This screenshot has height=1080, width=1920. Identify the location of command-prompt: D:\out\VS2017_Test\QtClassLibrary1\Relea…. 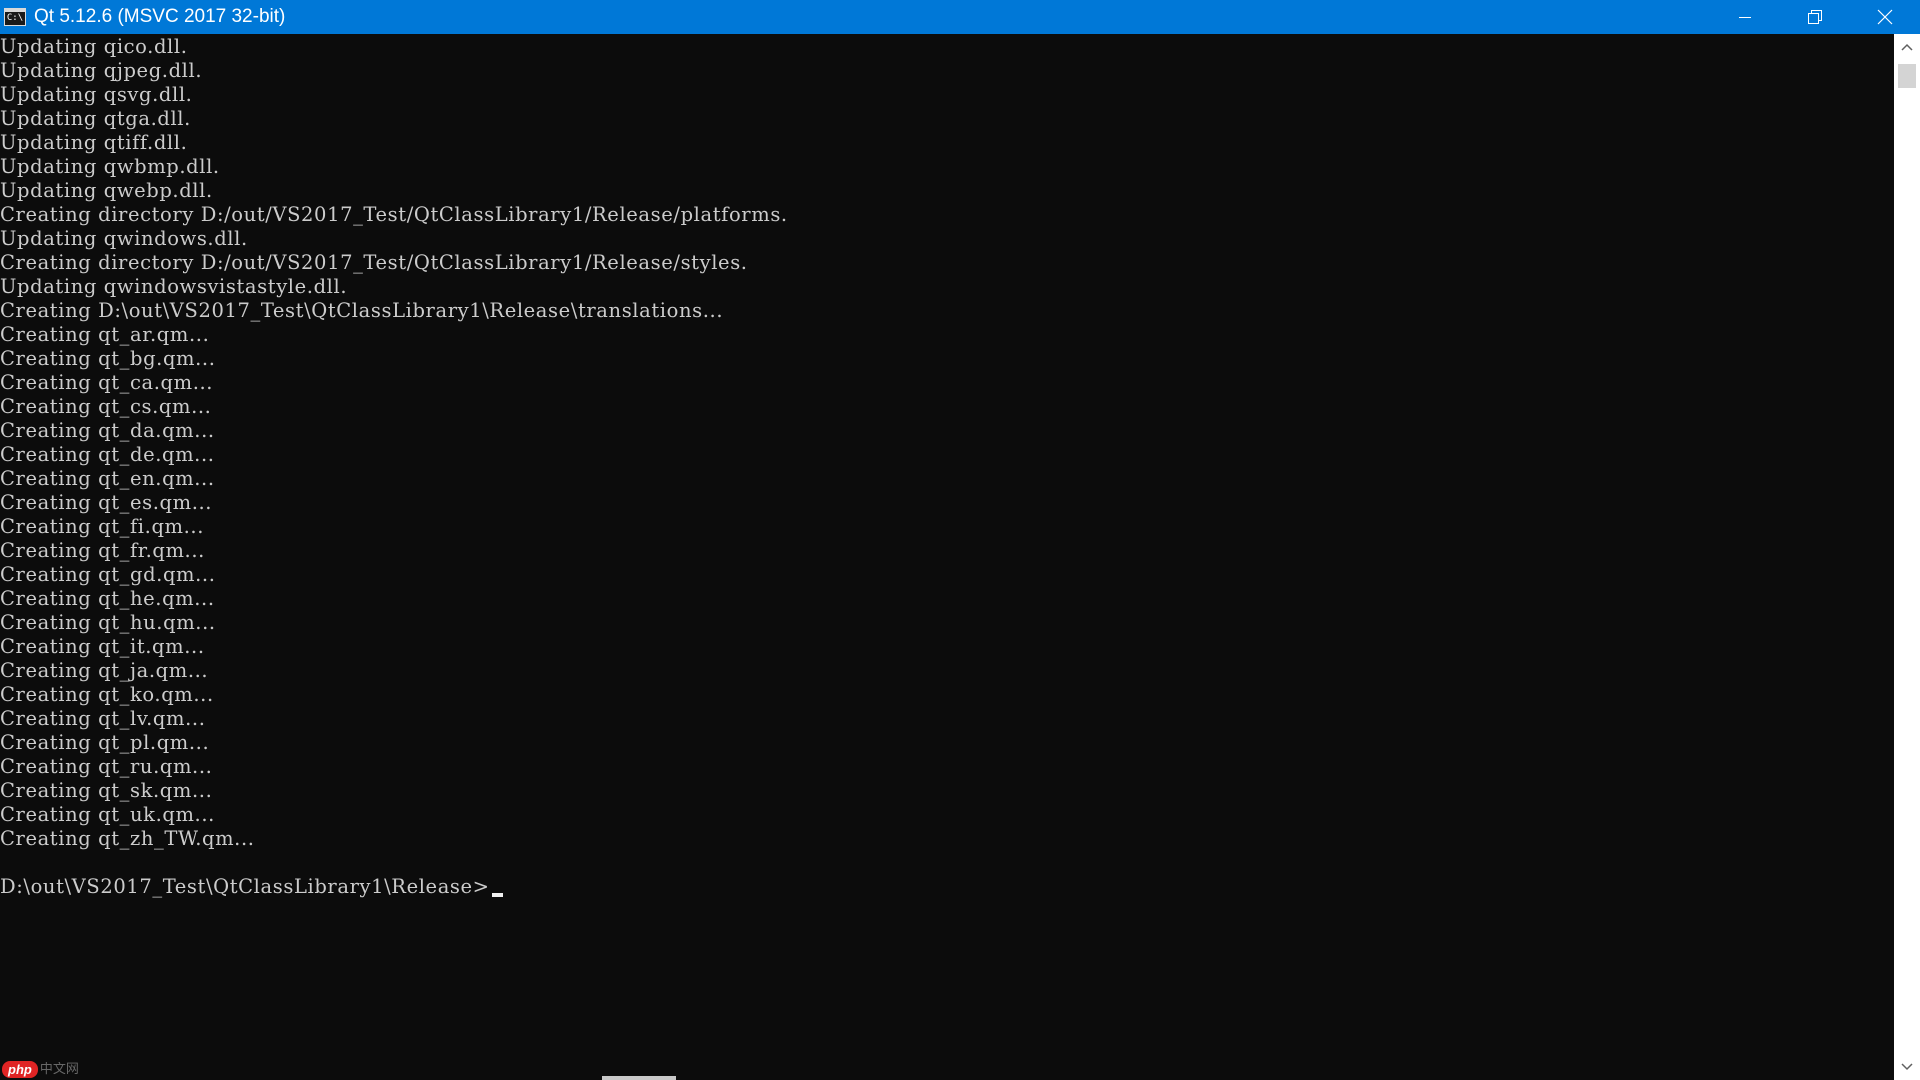
(245, 886).